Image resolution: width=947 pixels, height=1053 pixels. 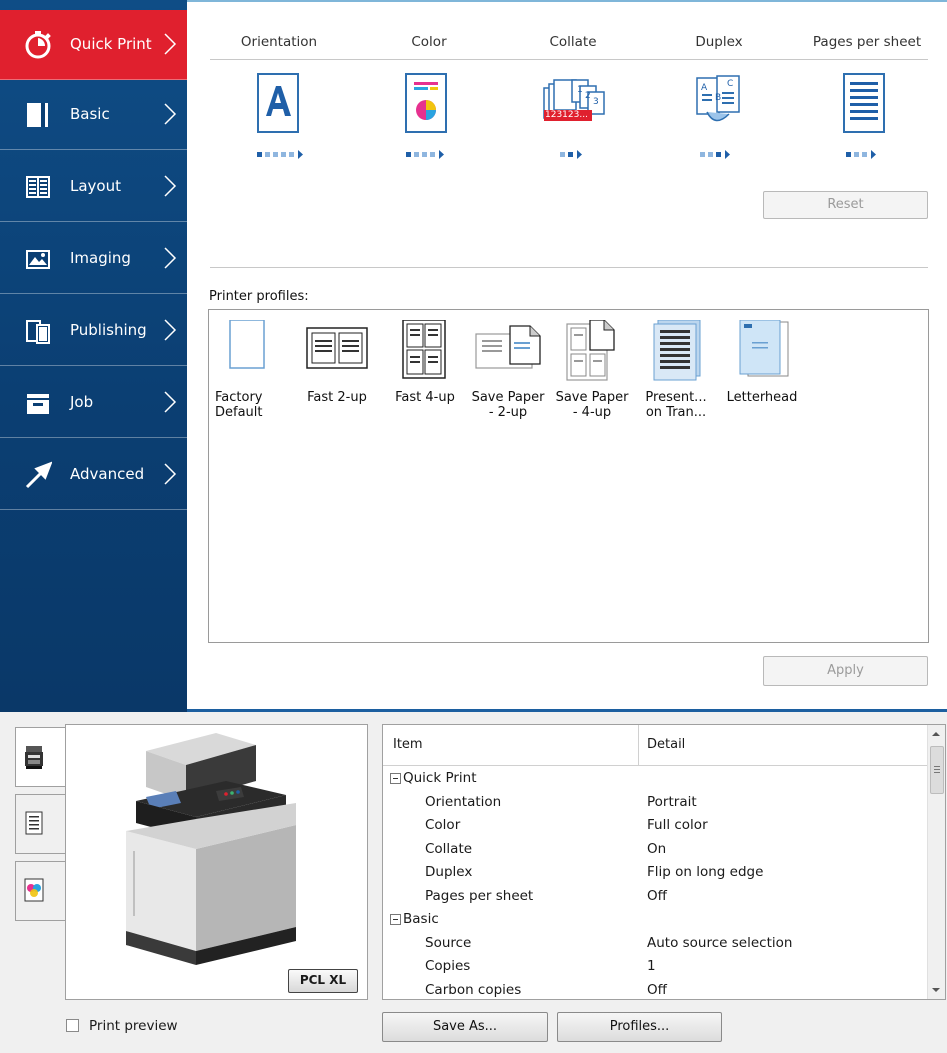 What do you see at coordinates (473, 989) in the screenshot?
I see `row-item: Carbon copies` at bounding box center [473, 989].